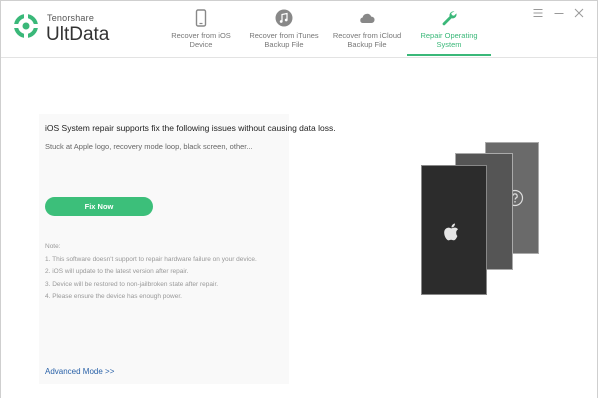 The width and height of the screenshot is (600, 400). Describe the element at coordinates (201, 28) in the screenshot. I see `tab-recover-ios-device: Recover from iOS Device` at that location.